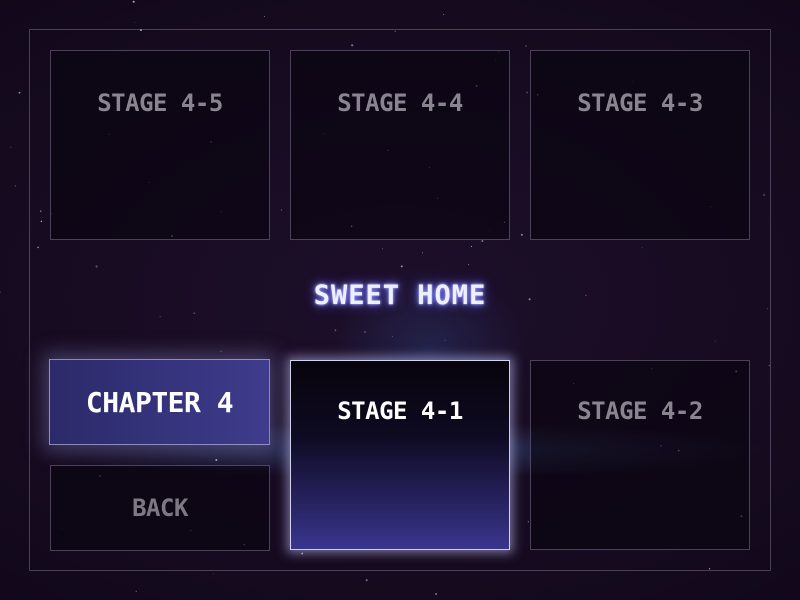  I want to click on chapter-label: CHAPTER 4, so click(159, 402).